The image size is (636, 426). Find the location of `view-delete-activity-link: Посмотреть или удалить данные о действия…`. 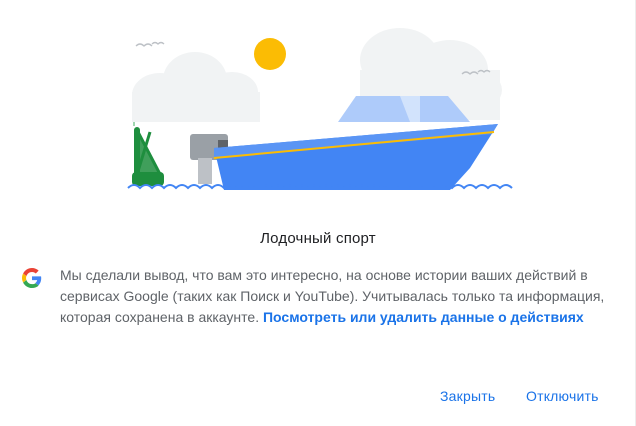

view-delete-activity-link: Посмотреть или удалить данные о действия… is located at coordinates (423, 317).